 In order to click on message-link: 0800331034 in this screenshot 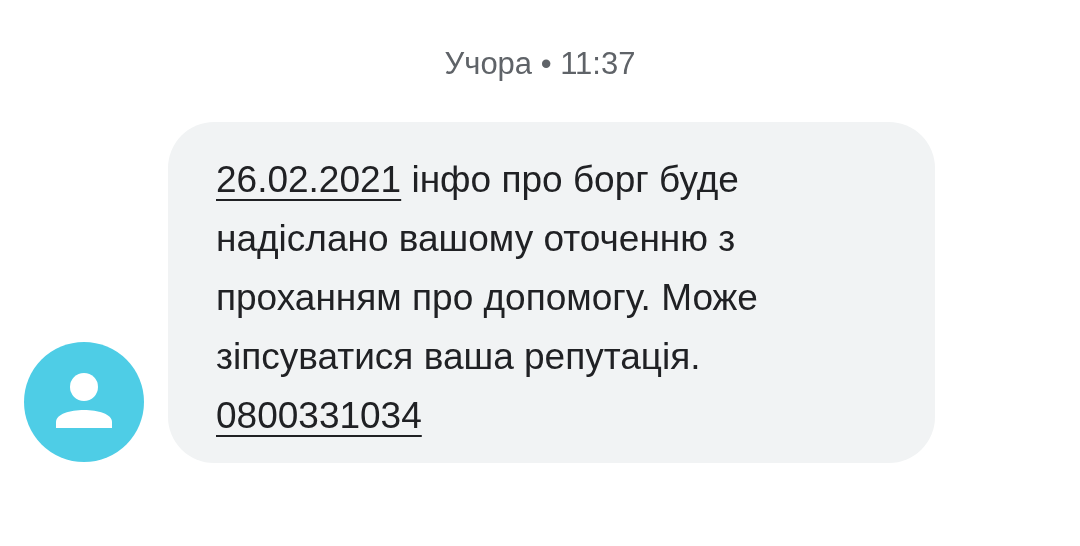, I will do `click(319, 415)`.